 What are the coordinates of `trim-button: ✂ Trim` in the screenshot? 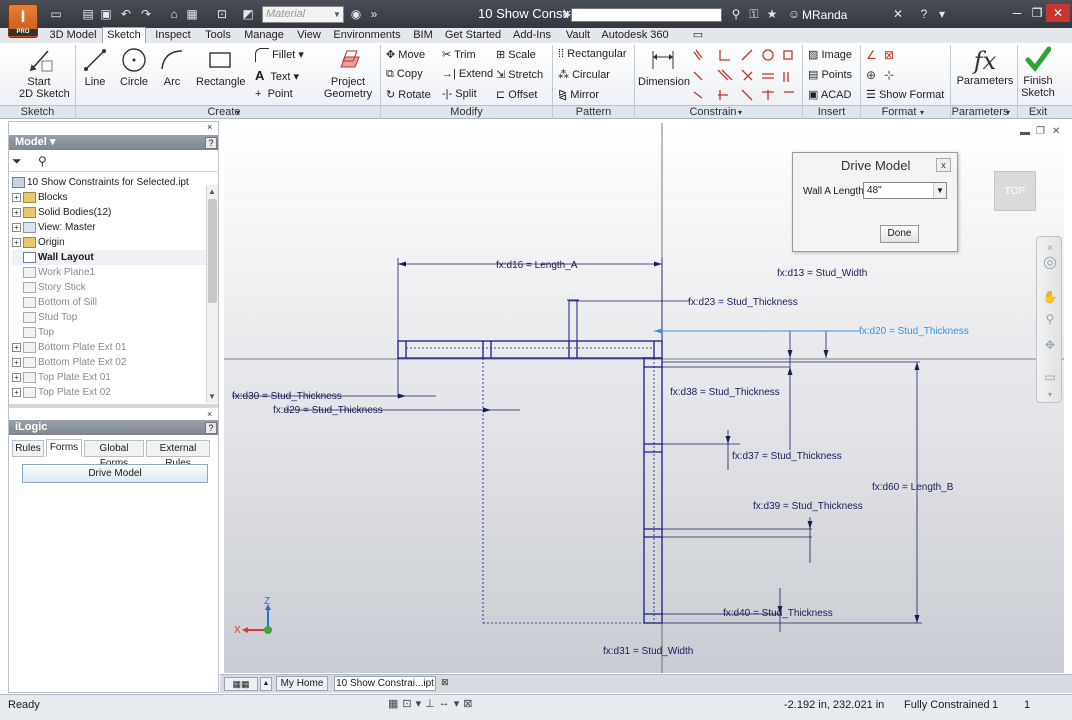 It's located at (459, 54).